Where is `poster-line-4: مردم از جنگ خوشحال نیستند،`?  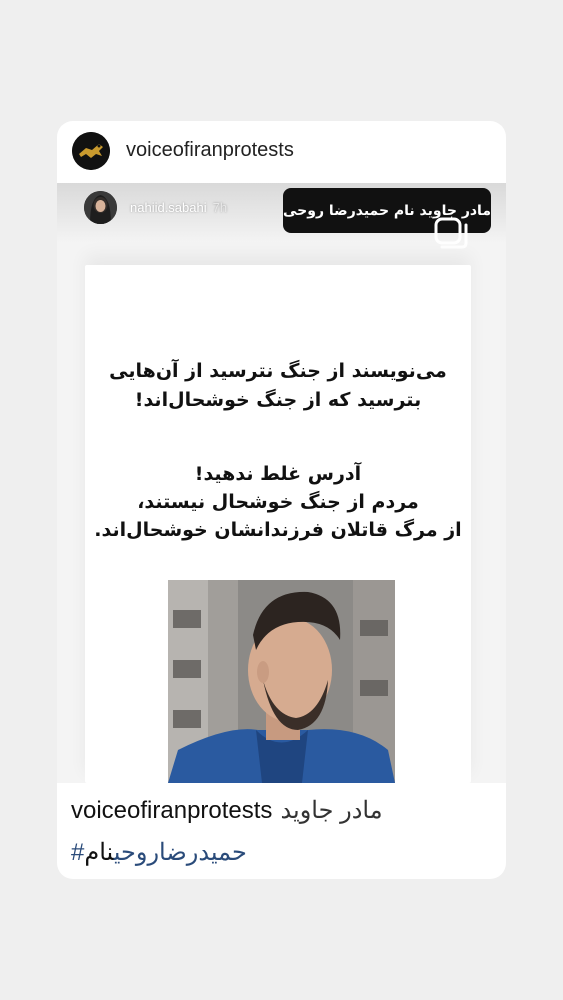 poster-line-4: مردم از جنگ خوشحال نیستند، is located at coordinates (278, 502).